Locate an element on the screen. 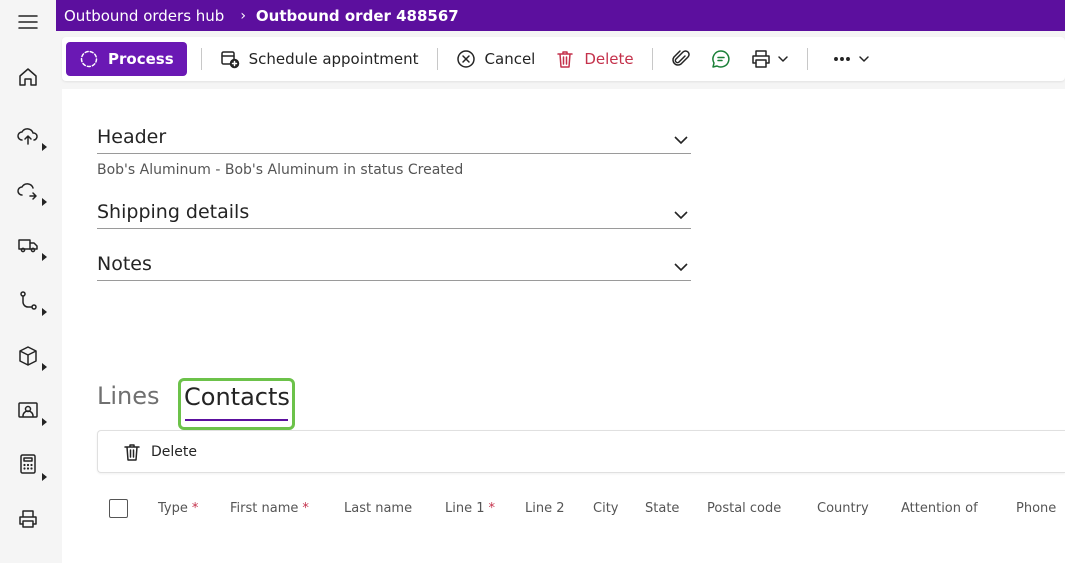 Image resolution: width=1065 pixels, height=563 pixels. tab-contacts-label: Contacts is located at coordinates (237, 397).